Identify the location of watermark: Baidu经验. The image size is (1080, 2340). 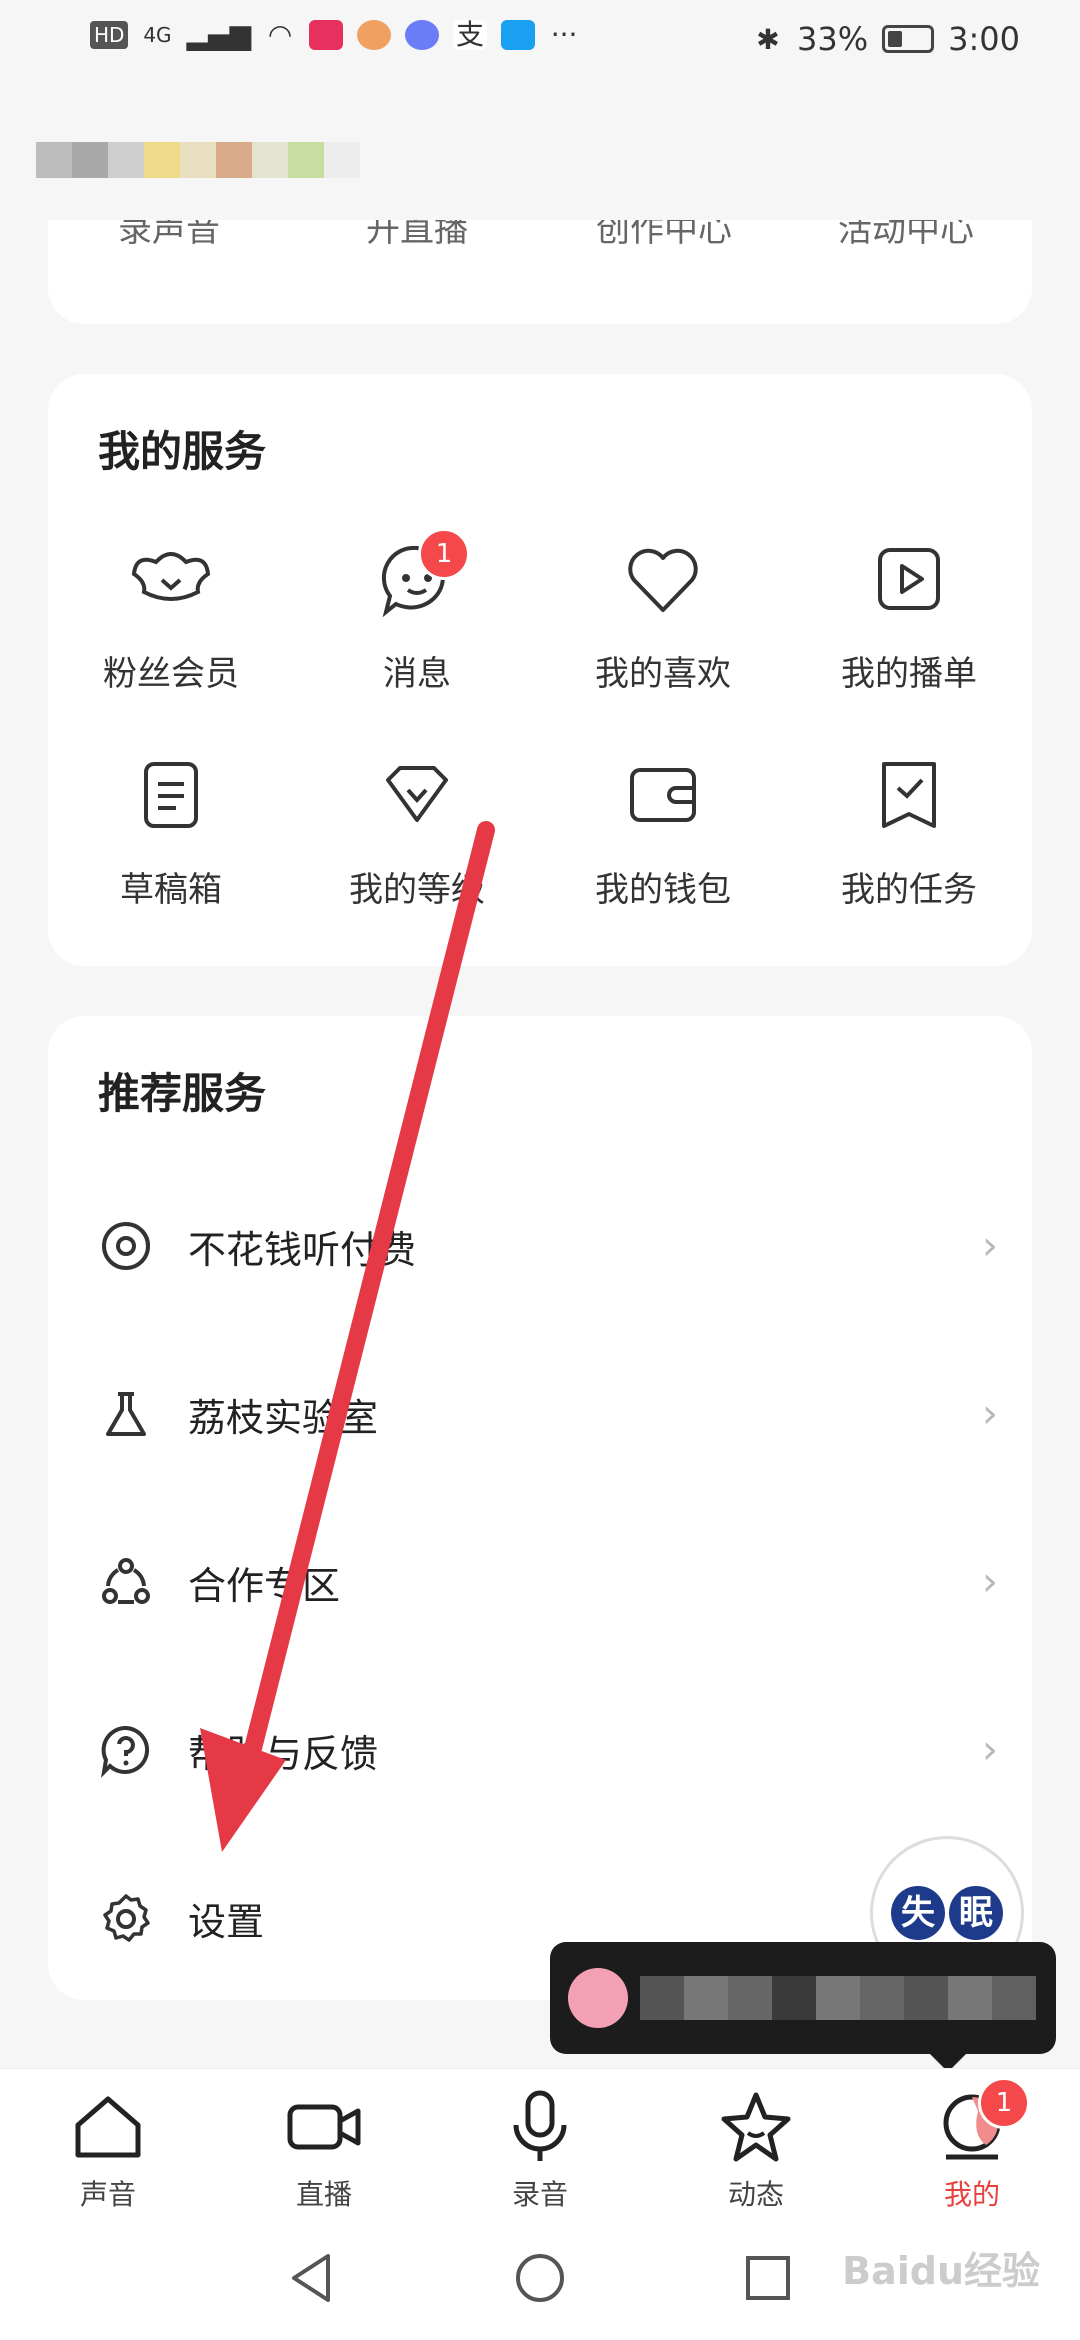
(941, 2271).